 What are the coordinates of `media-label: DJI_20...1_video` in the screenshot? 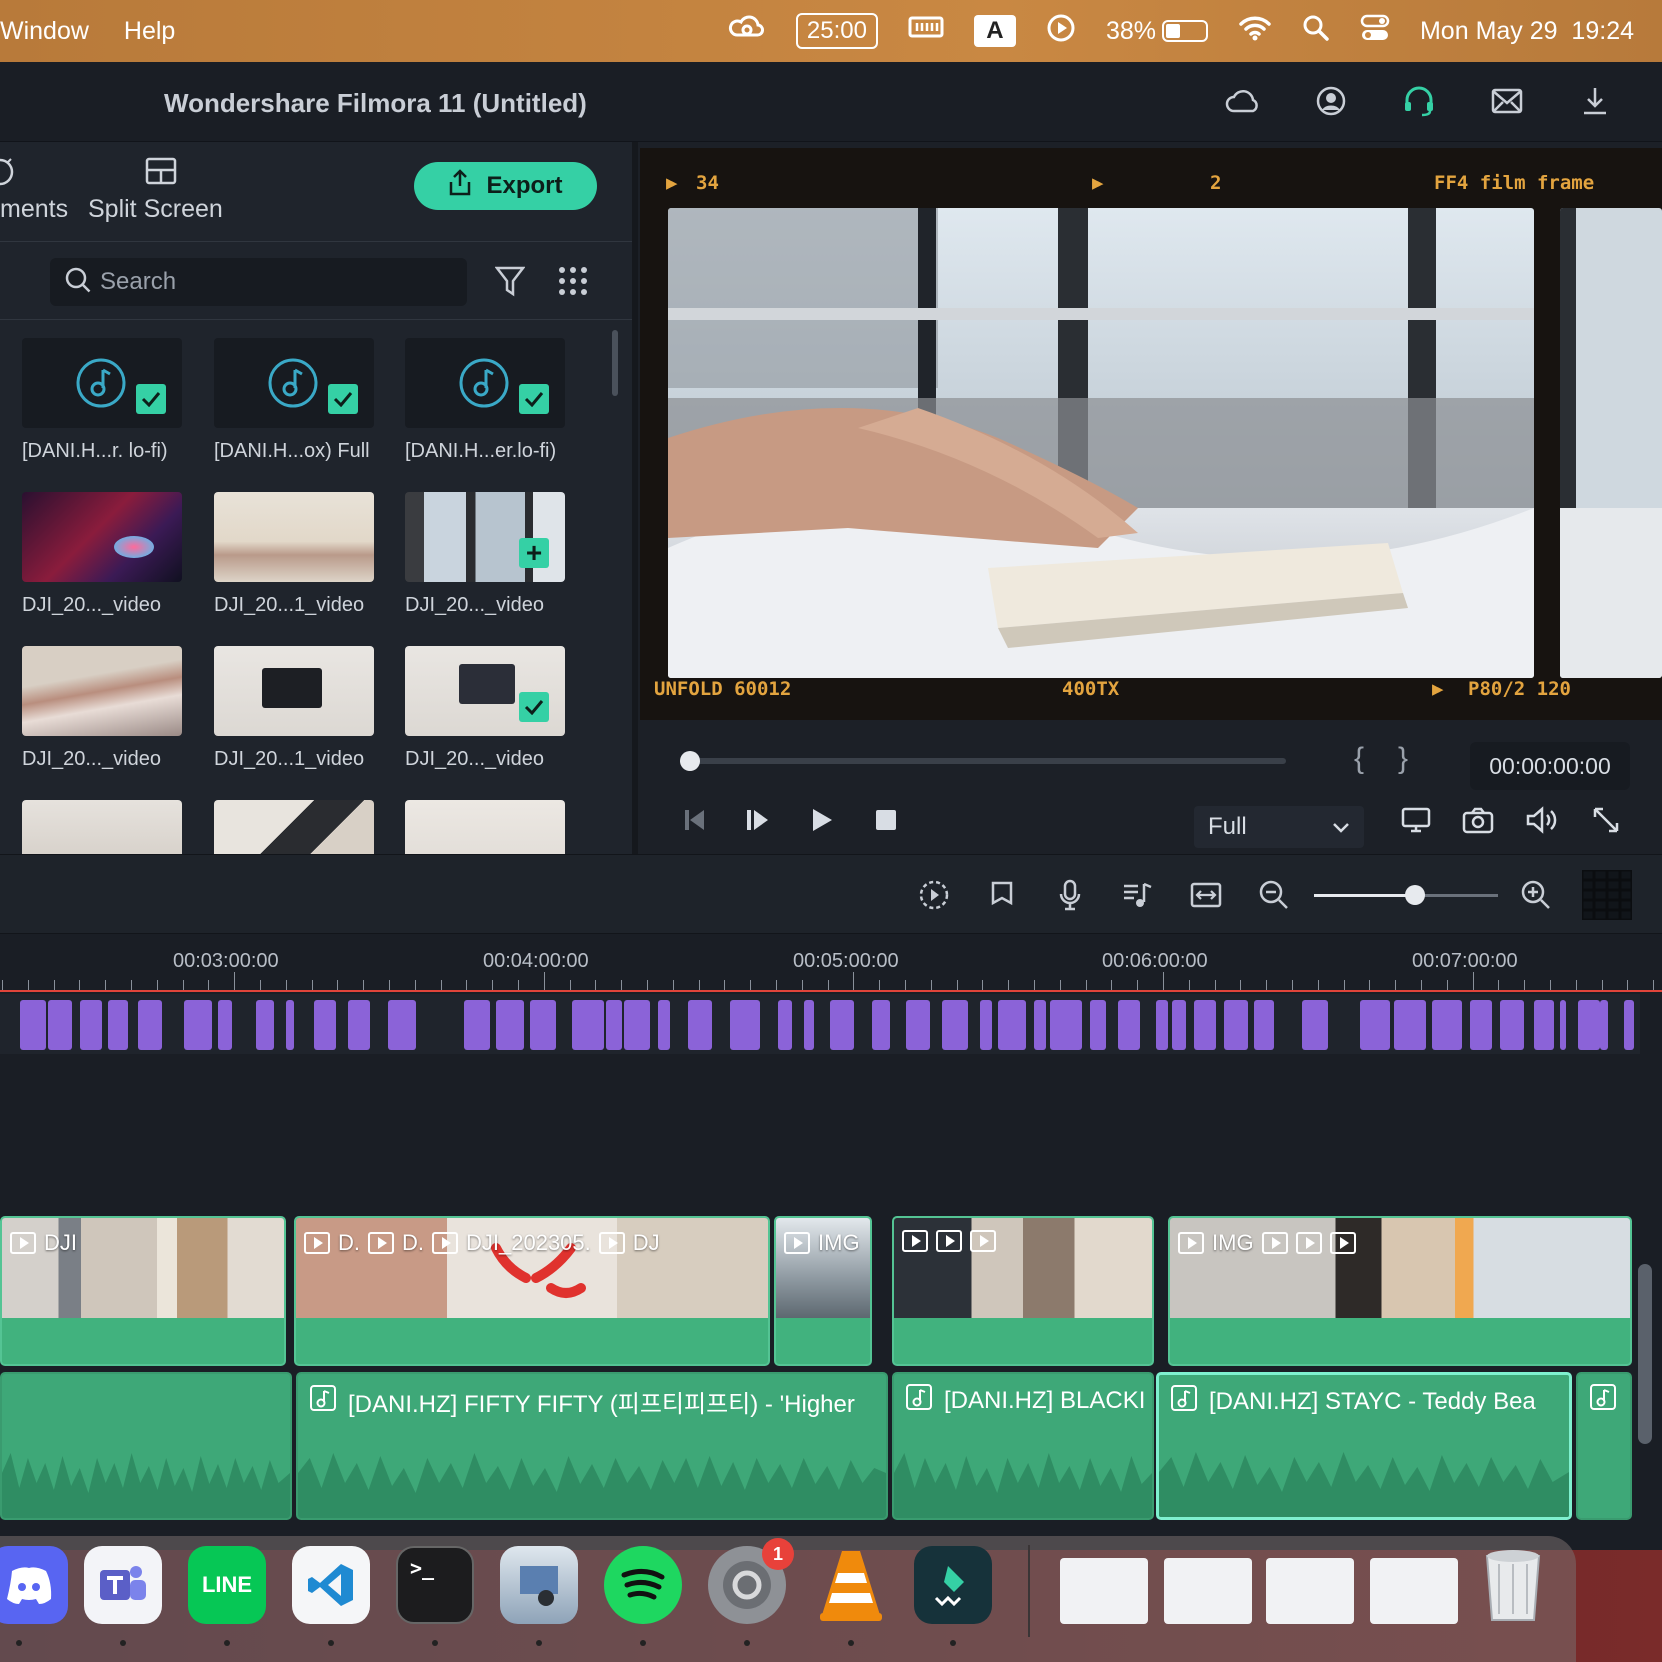 It's located at (289, 759).